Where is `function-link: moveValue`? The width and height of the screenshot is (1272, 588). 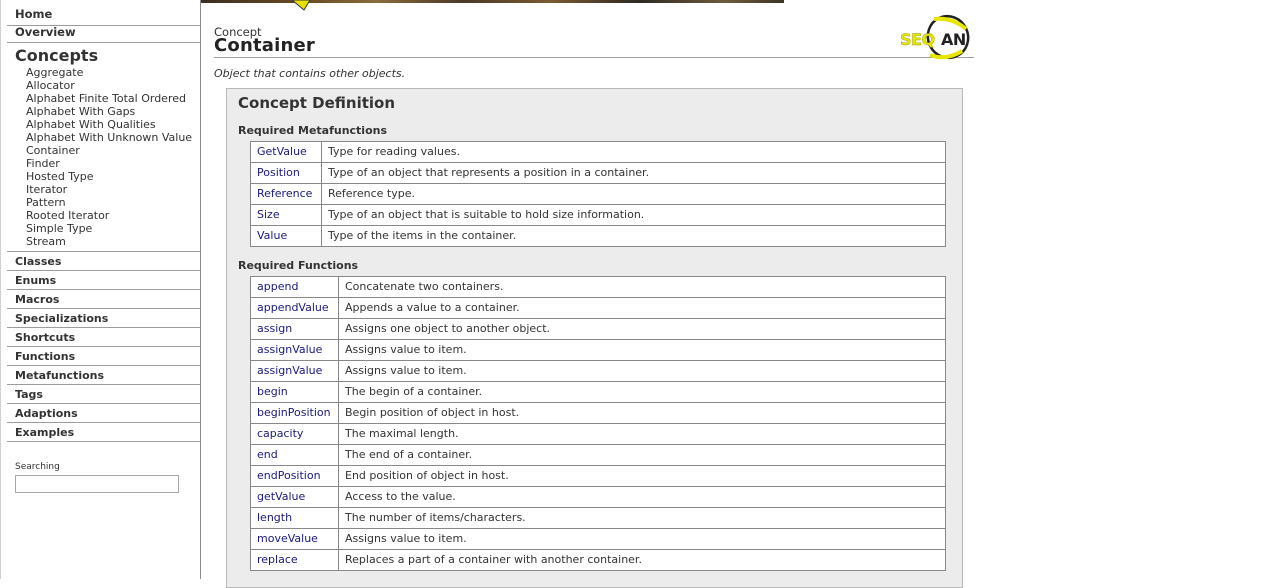
function-link: moveValue is located at coordinates (294, 539).